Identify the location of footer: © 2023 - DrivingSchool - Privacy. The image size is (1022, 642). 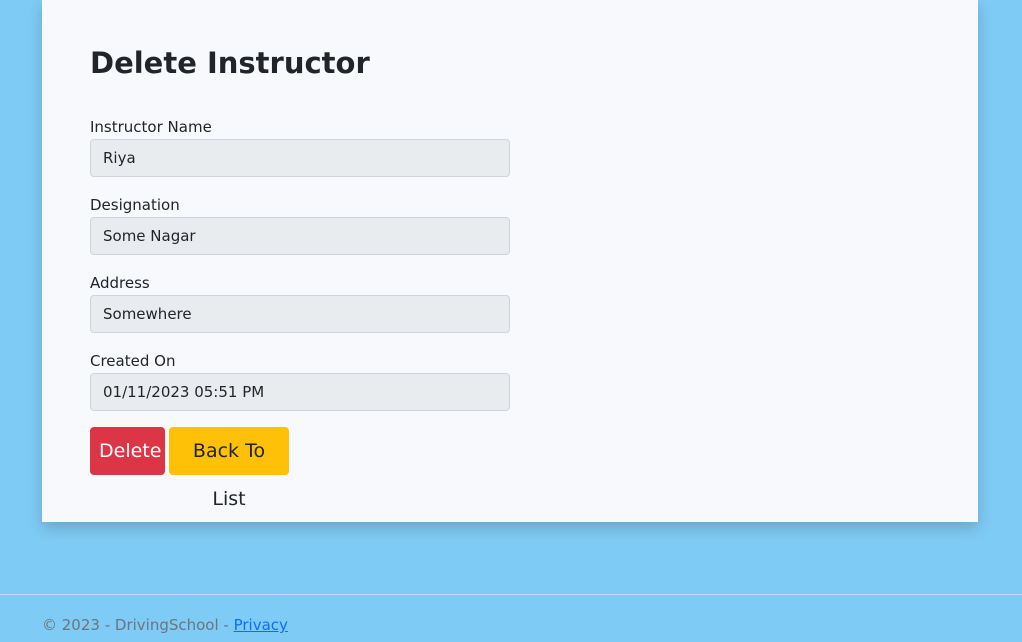
(511, 618).